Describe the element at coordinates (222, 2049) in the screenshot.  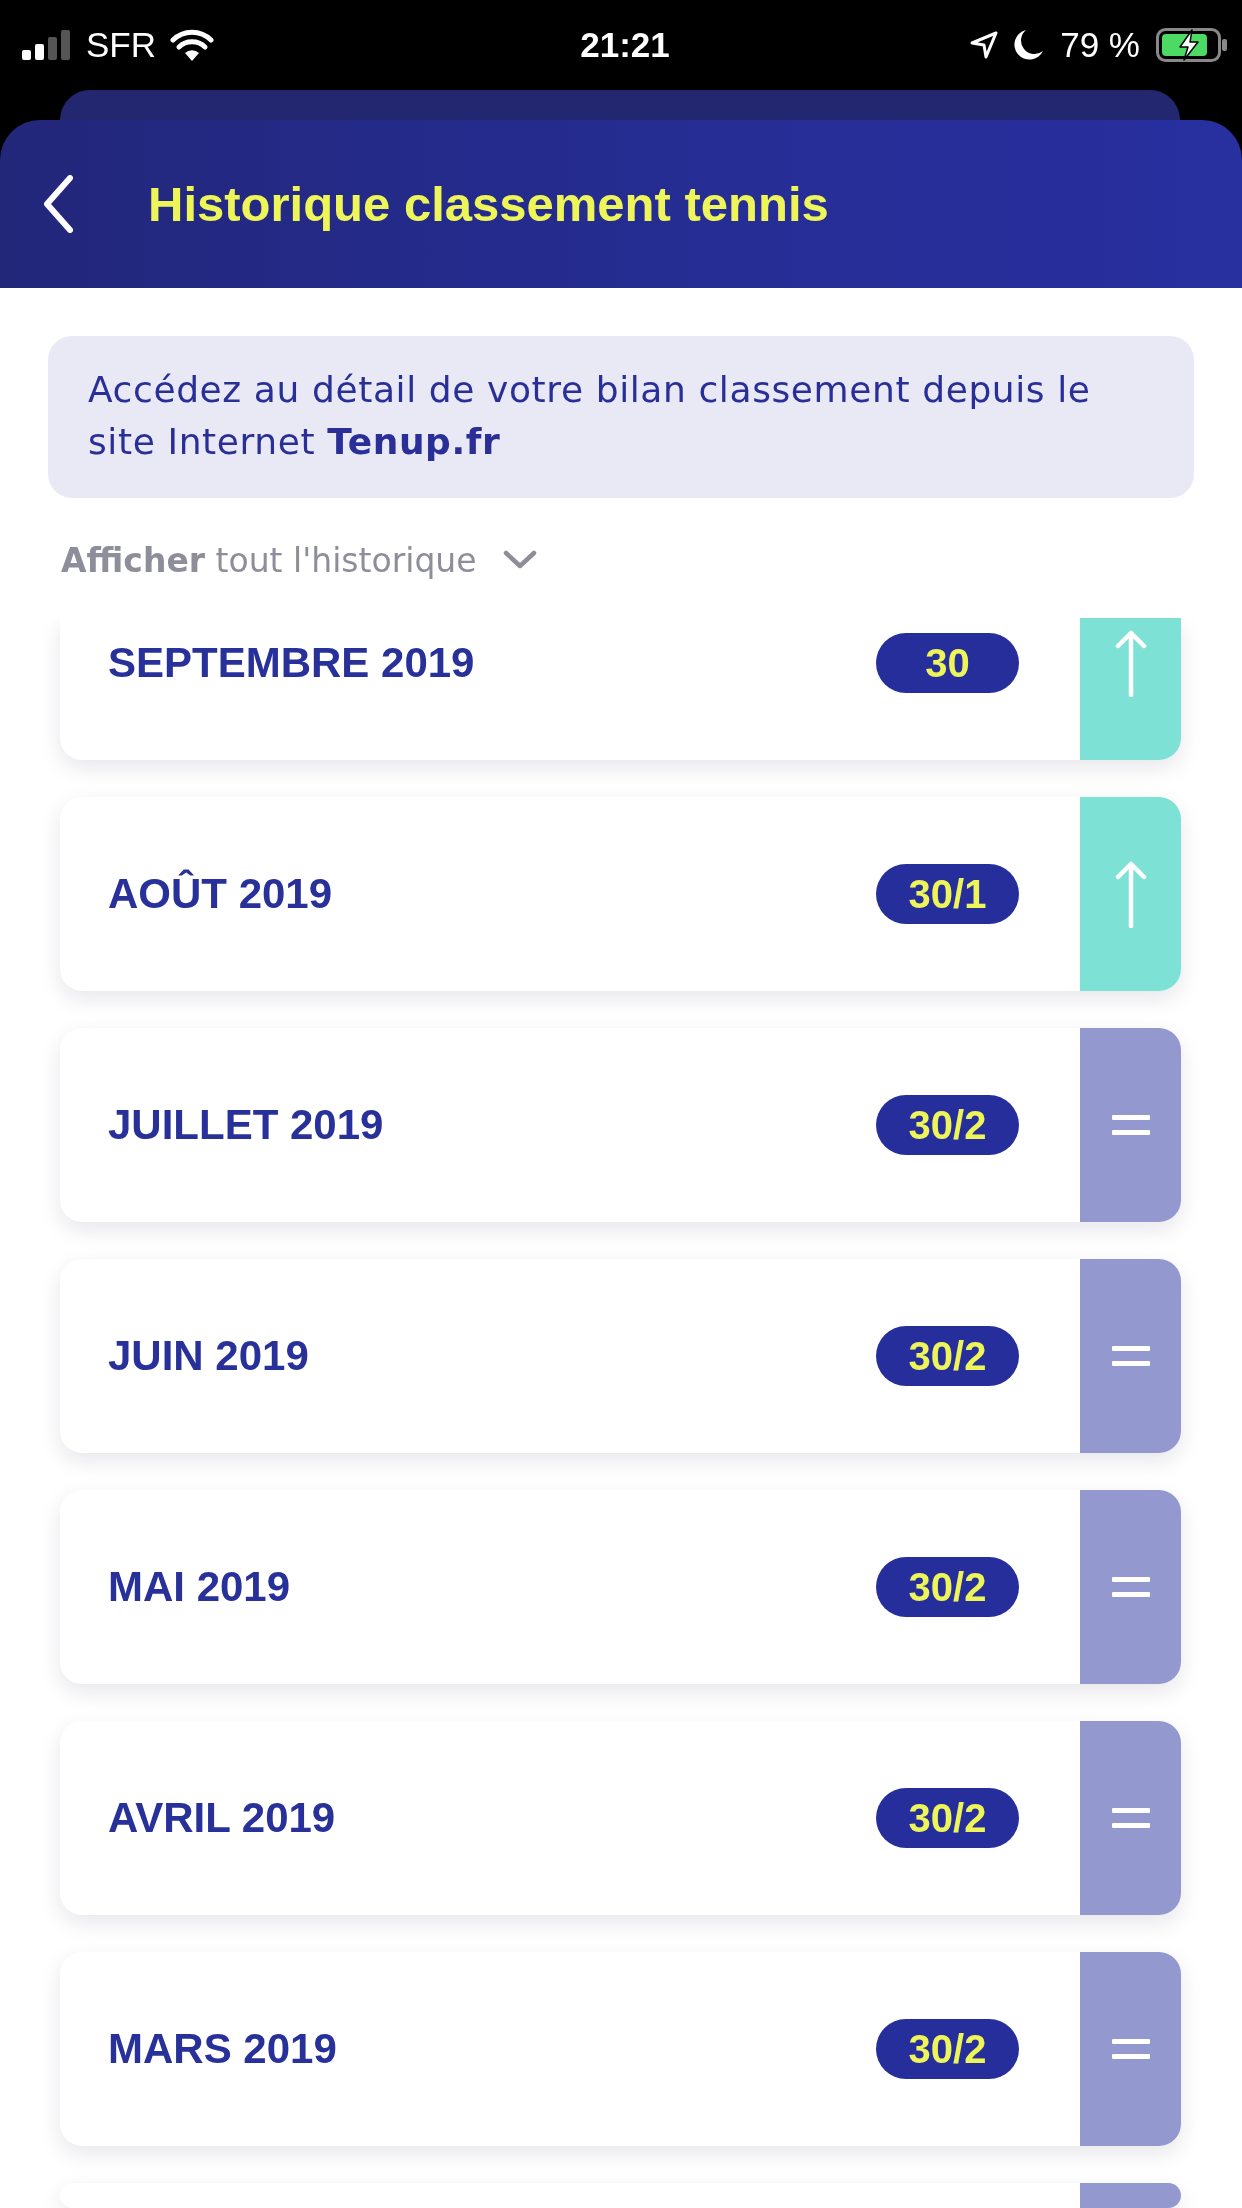
I see `month-label: MARS 2019` at that location.